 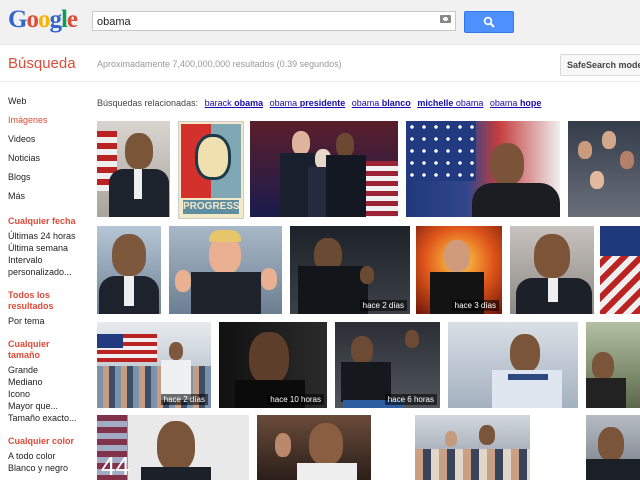 What do you see at coordinates (50, 139) in the screenshot?
I see `sidebar-item-videos: Videos` at bounding box center [50, 139].